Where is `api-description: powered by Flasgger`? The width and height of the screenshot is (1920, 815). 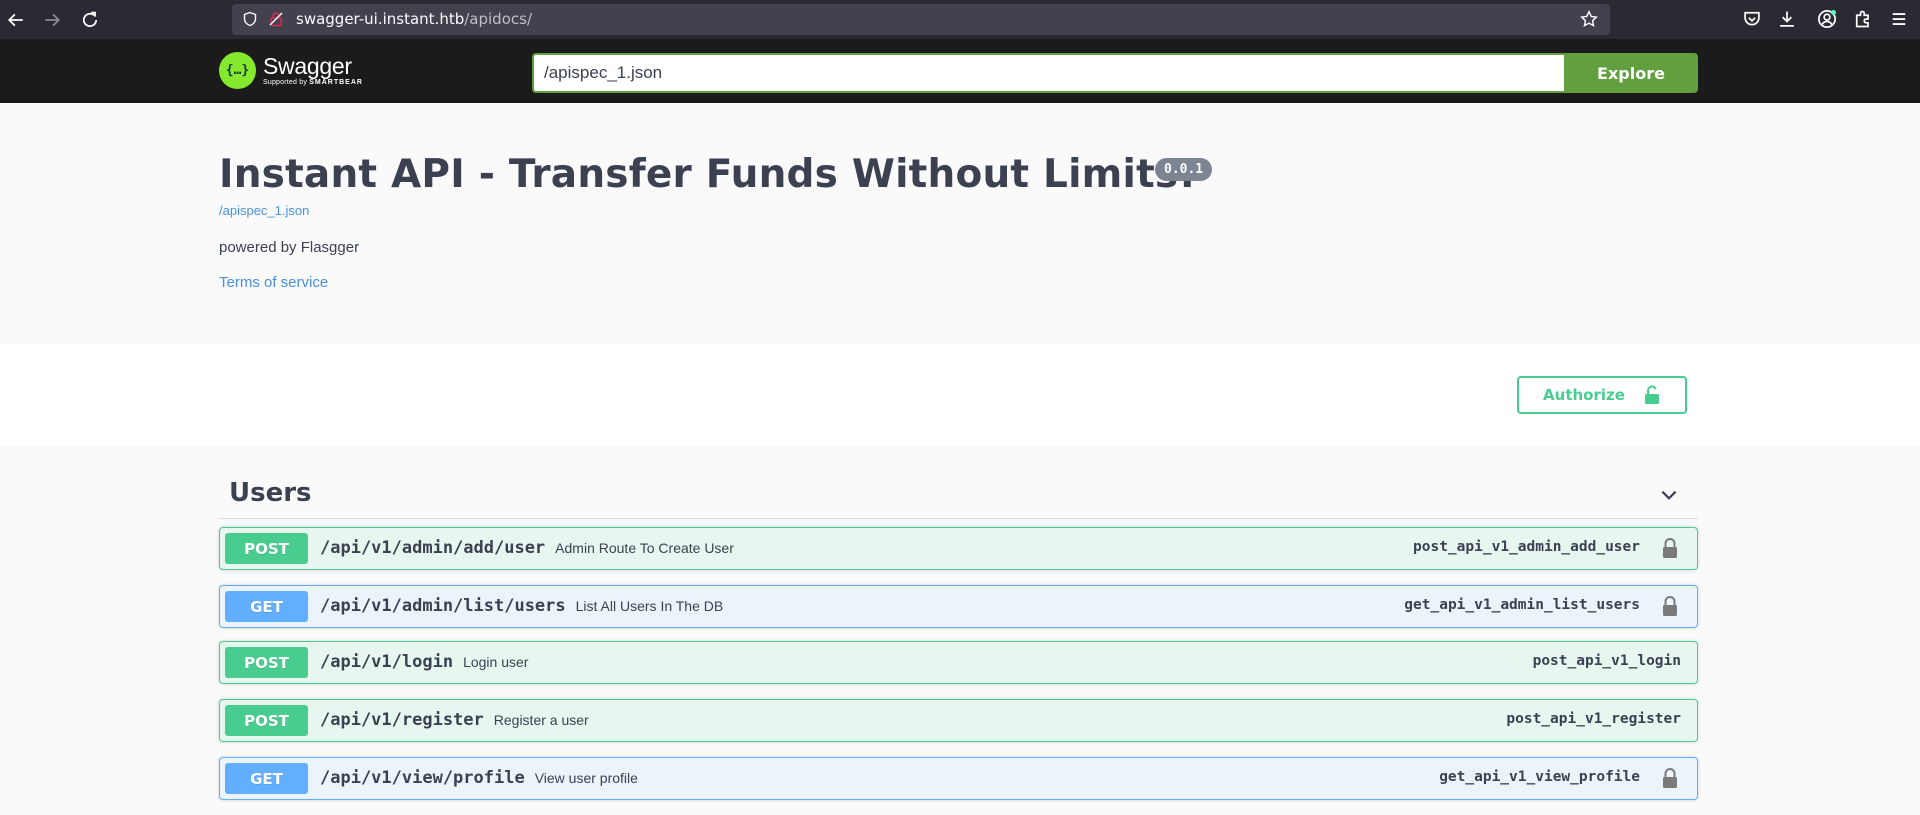
api-description: powered by Flasgger is located at coordinates (289, 247).